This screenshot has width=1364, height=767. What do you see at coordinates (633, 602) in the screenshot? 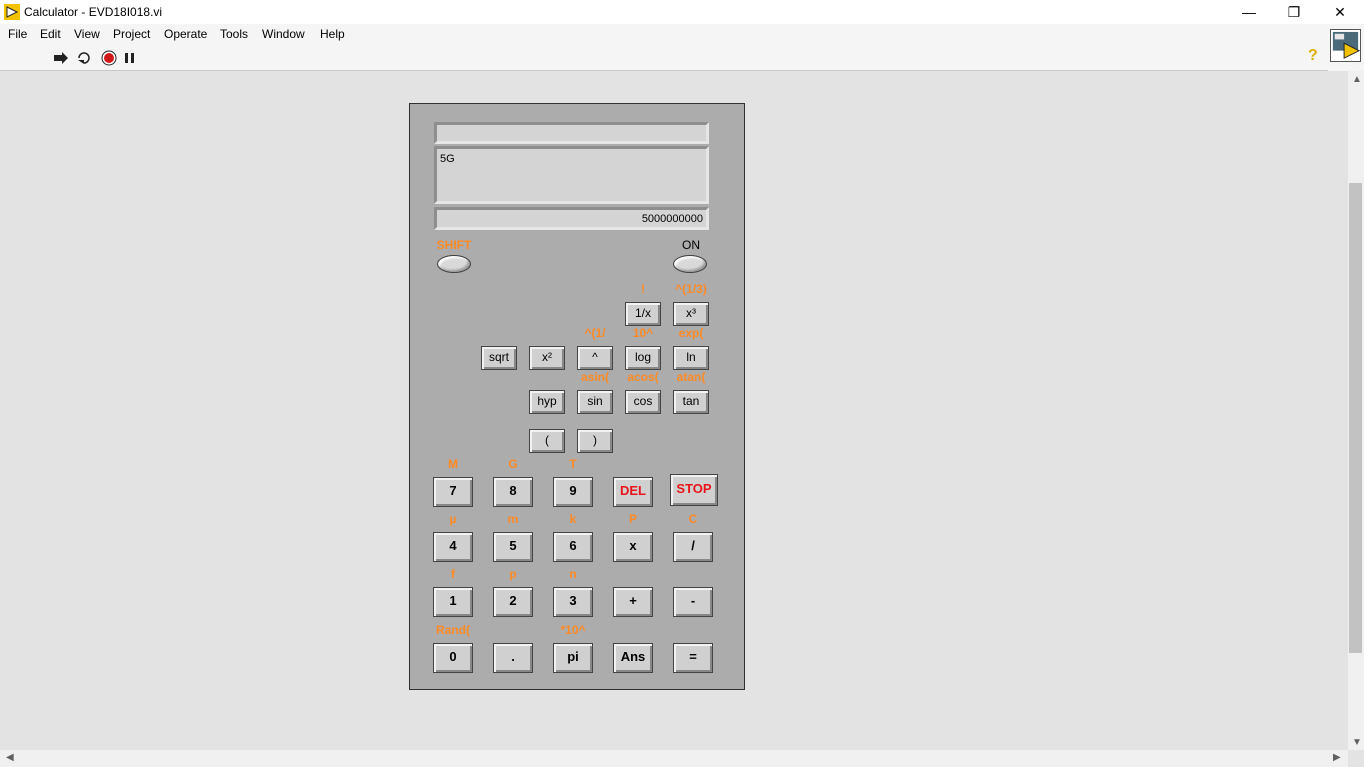
I see `plus-button: +` at bounding box center [633, 602].